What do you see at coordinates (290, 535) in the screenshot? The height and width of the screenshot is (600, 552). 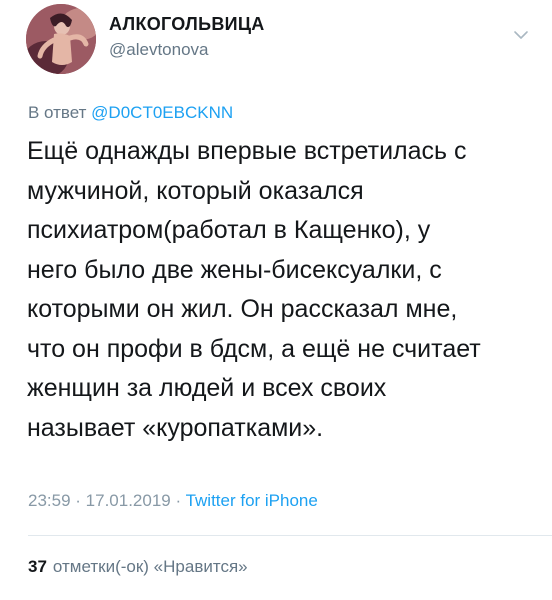 I see `divider` at bounding box center [290, 535].